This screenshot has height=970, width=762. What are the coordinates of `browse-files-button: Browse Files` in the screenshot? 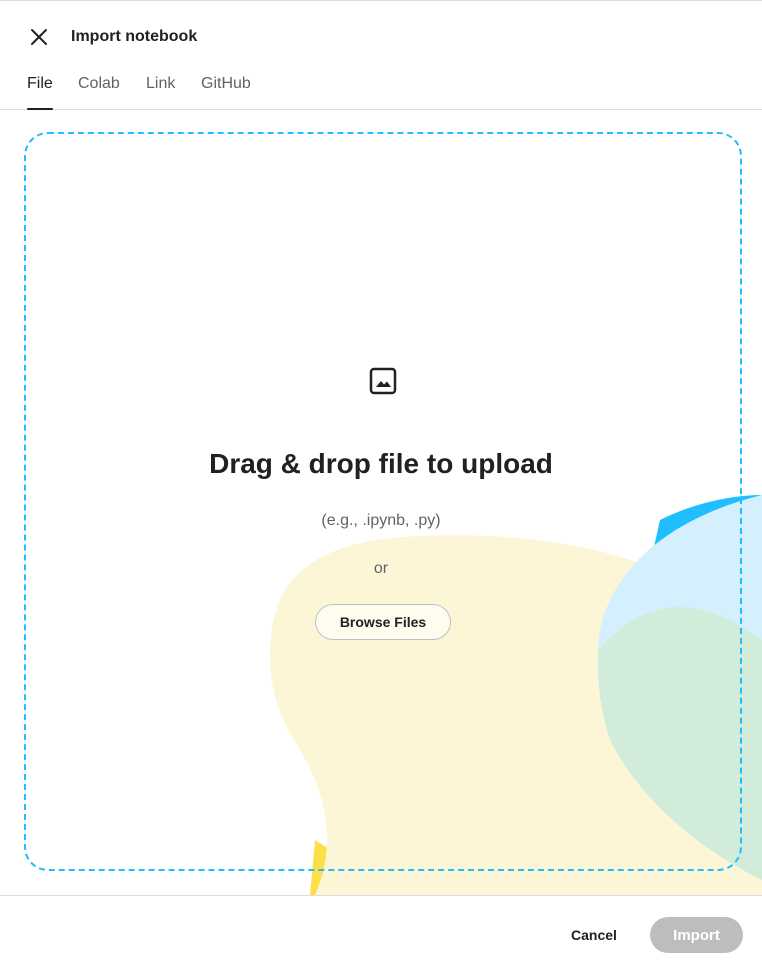 It's located at (383, 622).